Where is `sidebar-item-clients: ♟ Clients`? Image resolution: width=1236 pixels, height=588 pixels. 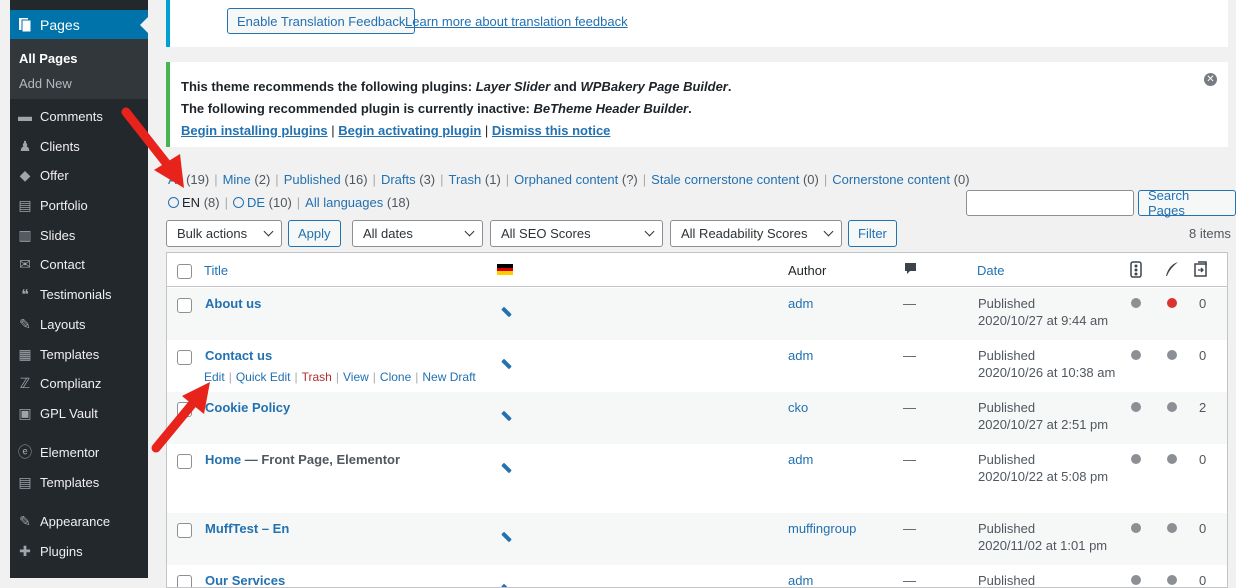 sidebar-item-clients: ♟ Clients is located at coordinates (79, 146).